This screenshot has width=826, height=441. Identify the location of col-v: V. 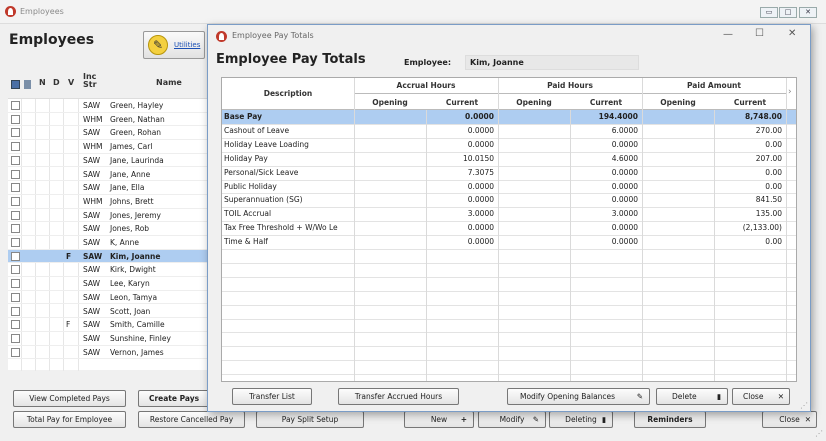
(71, 82).